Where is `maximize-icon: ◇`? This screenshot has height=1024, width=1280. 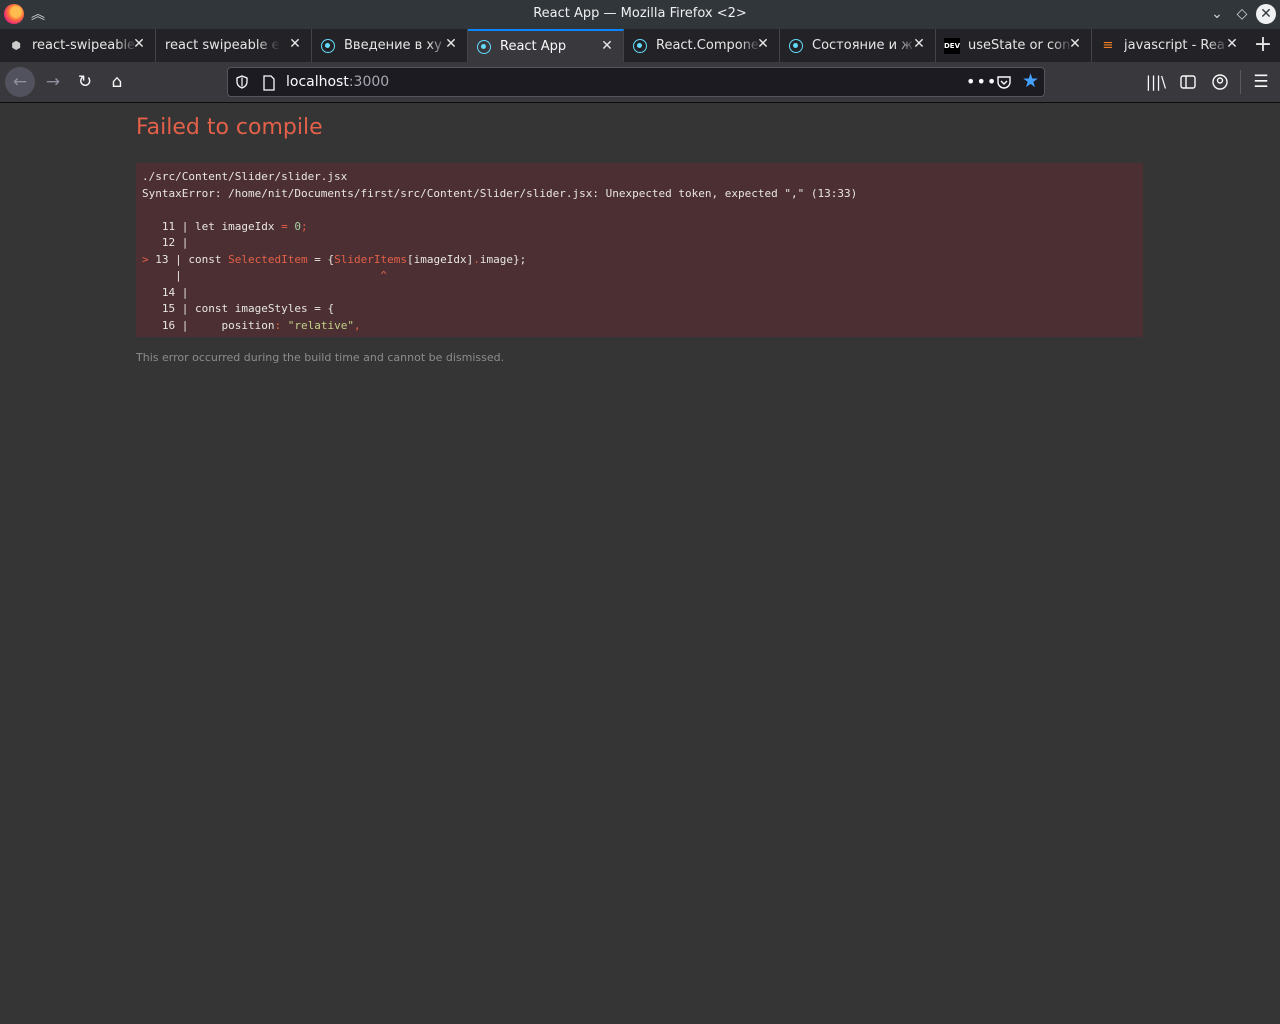
maximize-icon: ◇ is located at coordinates (1242, 14).